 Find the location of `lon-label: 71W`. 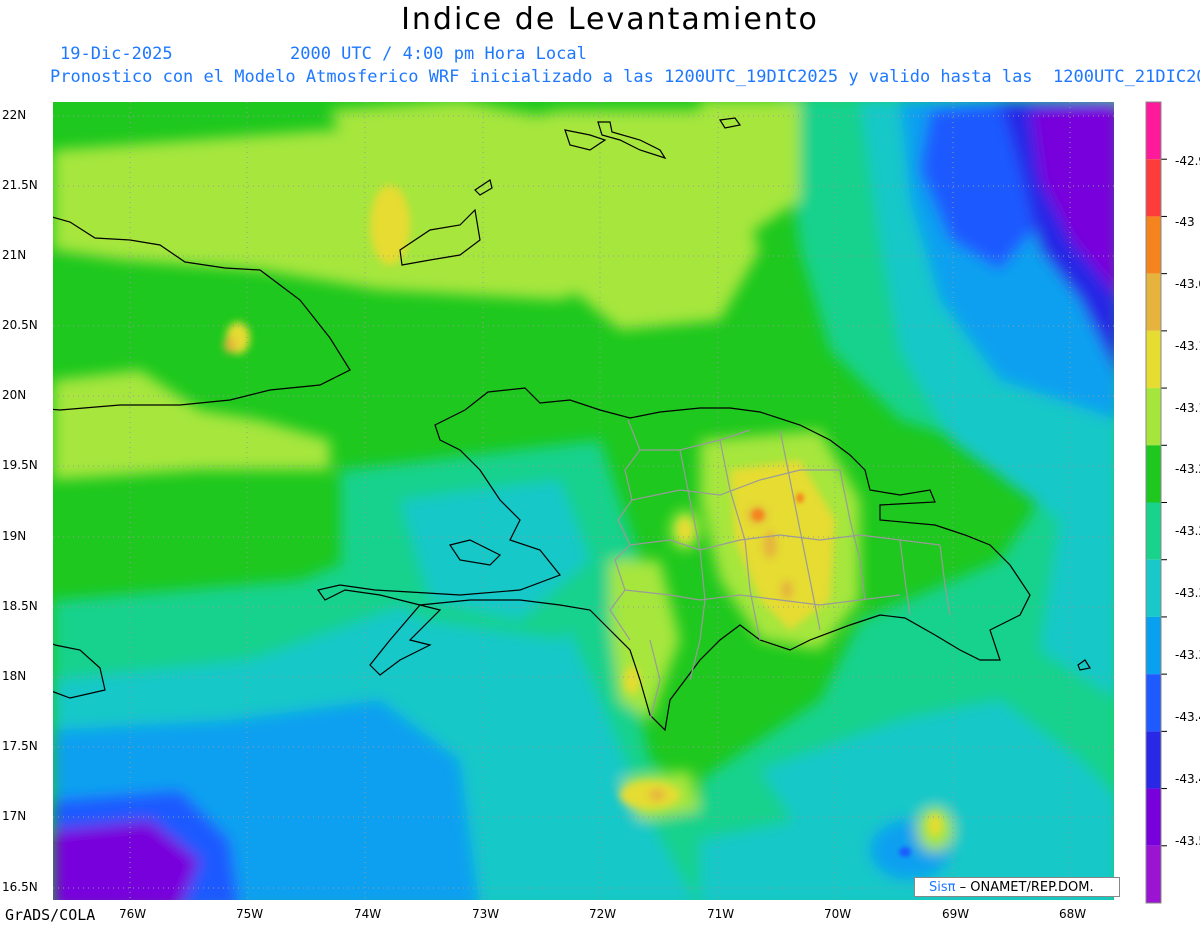

lon-label: 71W is located at coordinates (721, 914).